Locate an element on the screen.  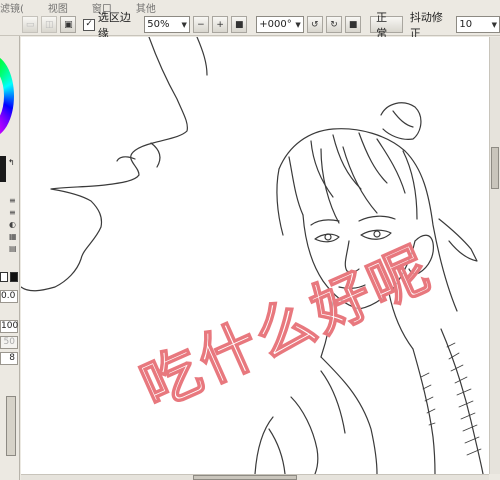
rotation-value: +000° is located at coordinates (275, 24).